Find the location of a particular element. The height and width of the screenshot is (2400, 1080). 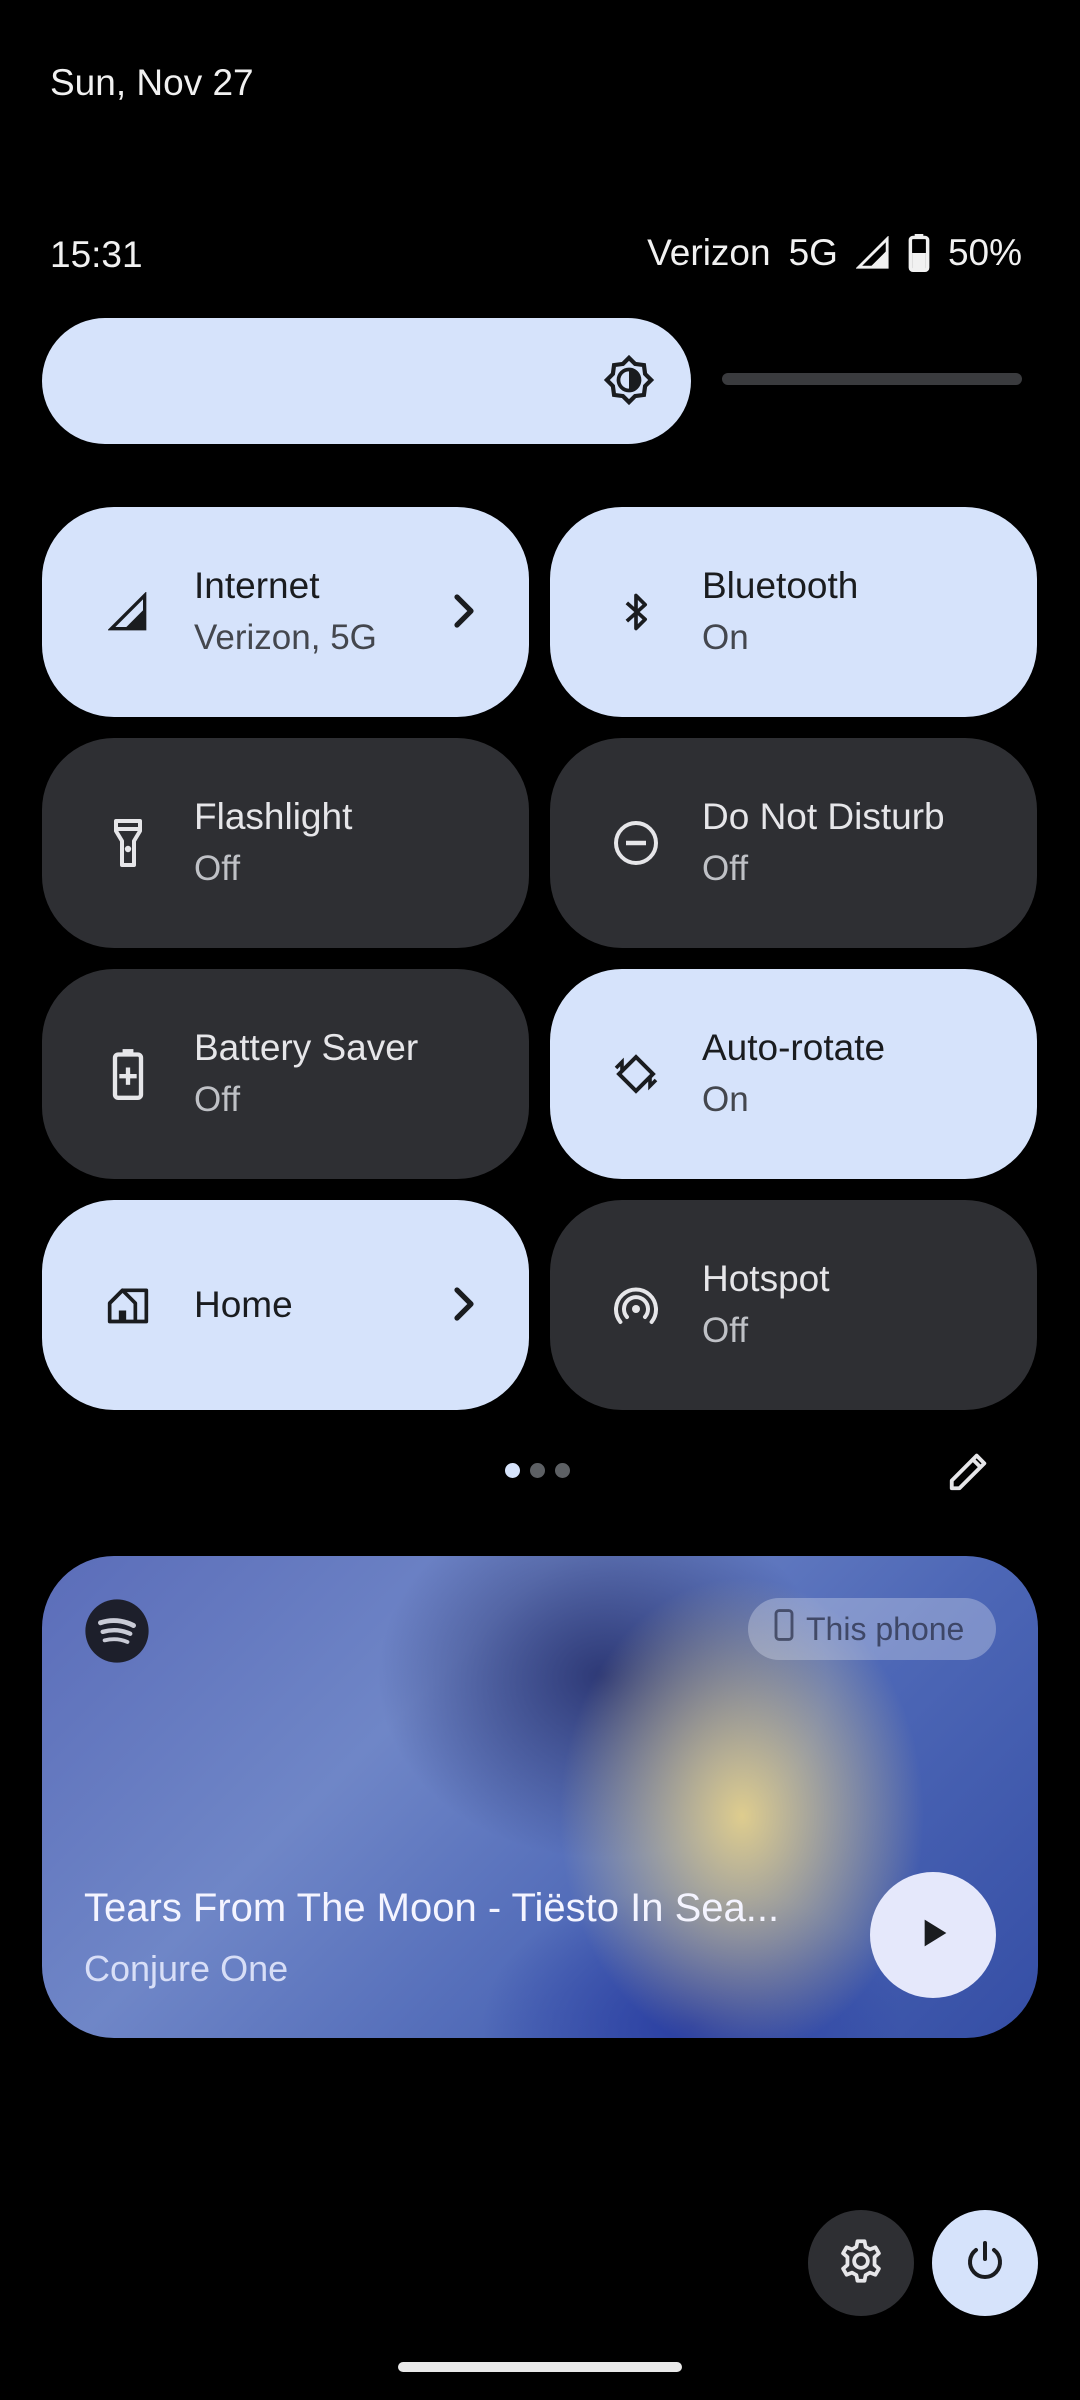

tile-title: Hotspot is located at coordinates (766, 1278).